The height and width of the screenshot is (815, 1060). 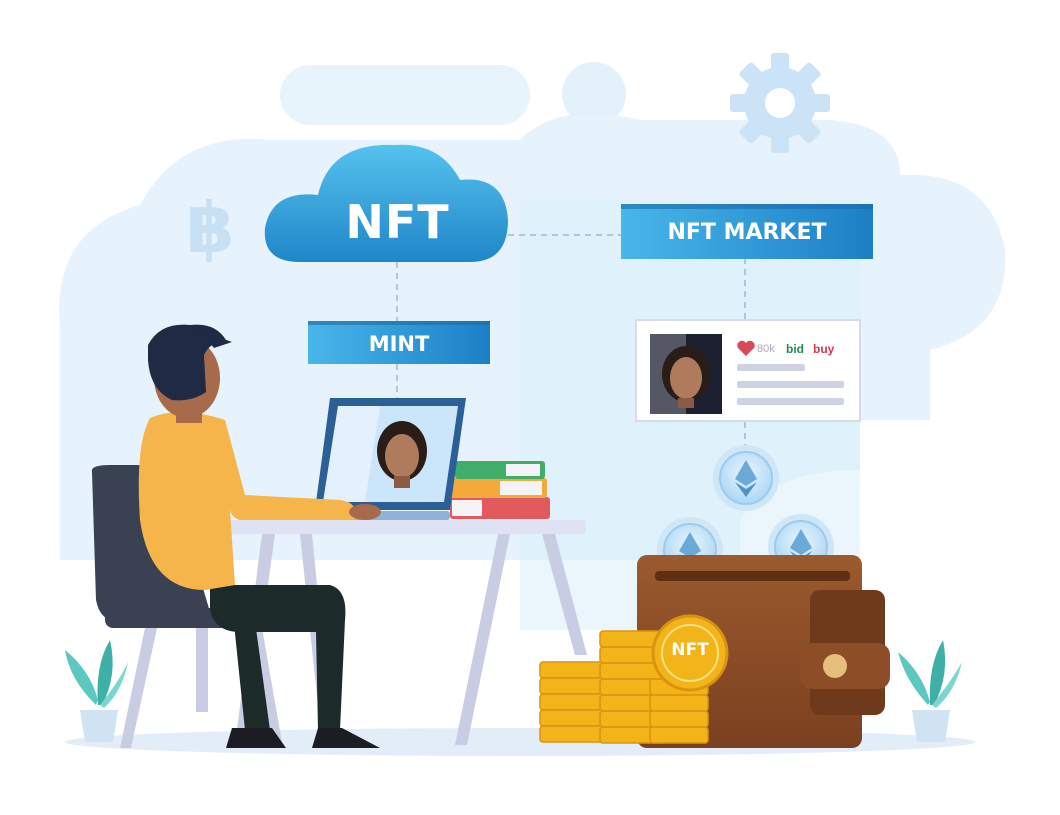 I want to click on listing-card, so click(x=748, y=370).